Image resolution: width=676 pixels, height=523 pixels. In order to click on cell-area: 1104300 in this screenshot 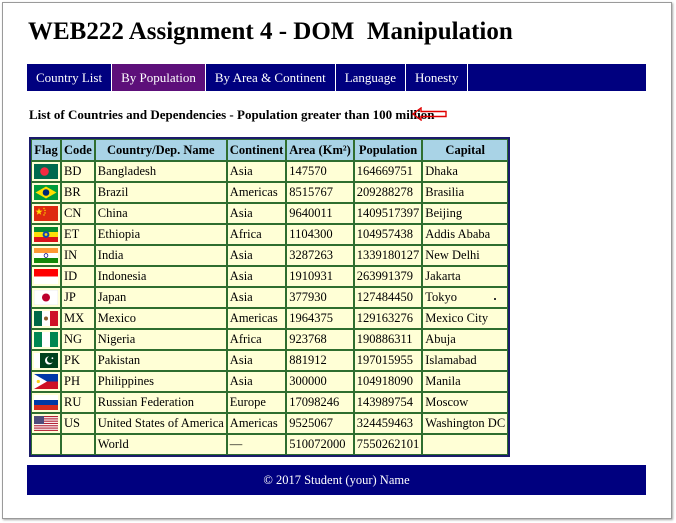, I will do `click(320, 234)`.